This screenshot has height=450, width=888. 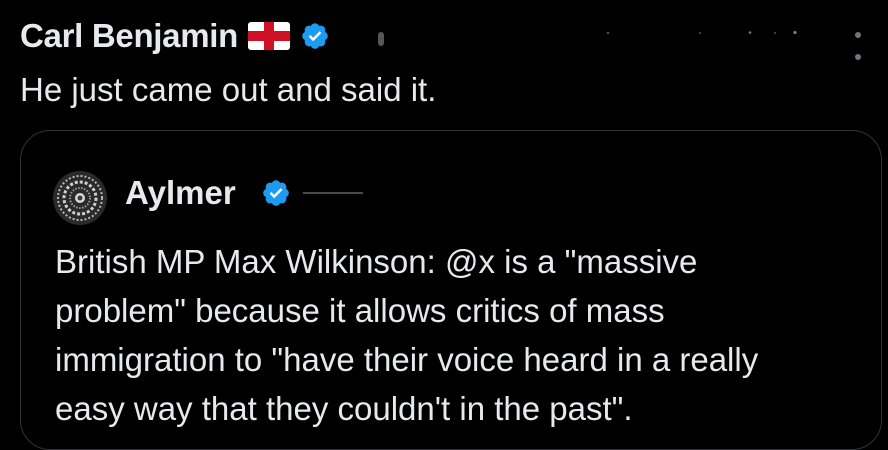 I want to click on obscured-metadata, so click(x=701, y=33).